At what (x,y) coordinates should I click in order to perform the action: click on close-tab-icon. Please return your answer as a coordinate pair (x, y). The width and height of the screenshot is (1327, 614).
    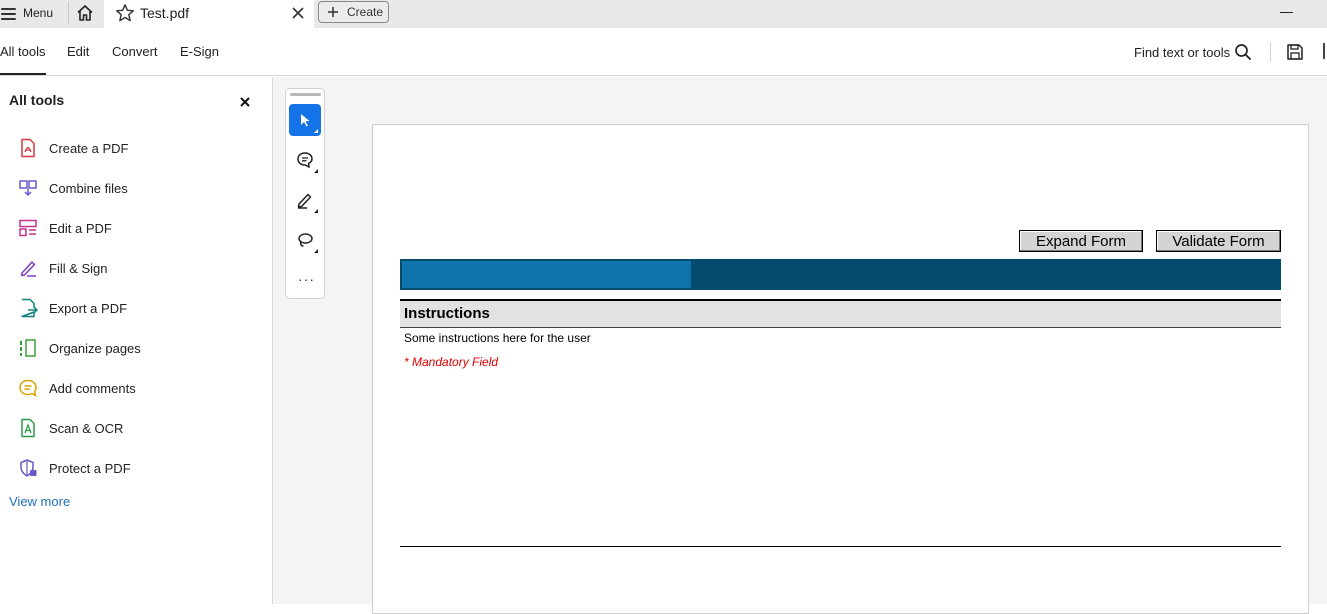
    Looking at the image, I should click on (298, 13).